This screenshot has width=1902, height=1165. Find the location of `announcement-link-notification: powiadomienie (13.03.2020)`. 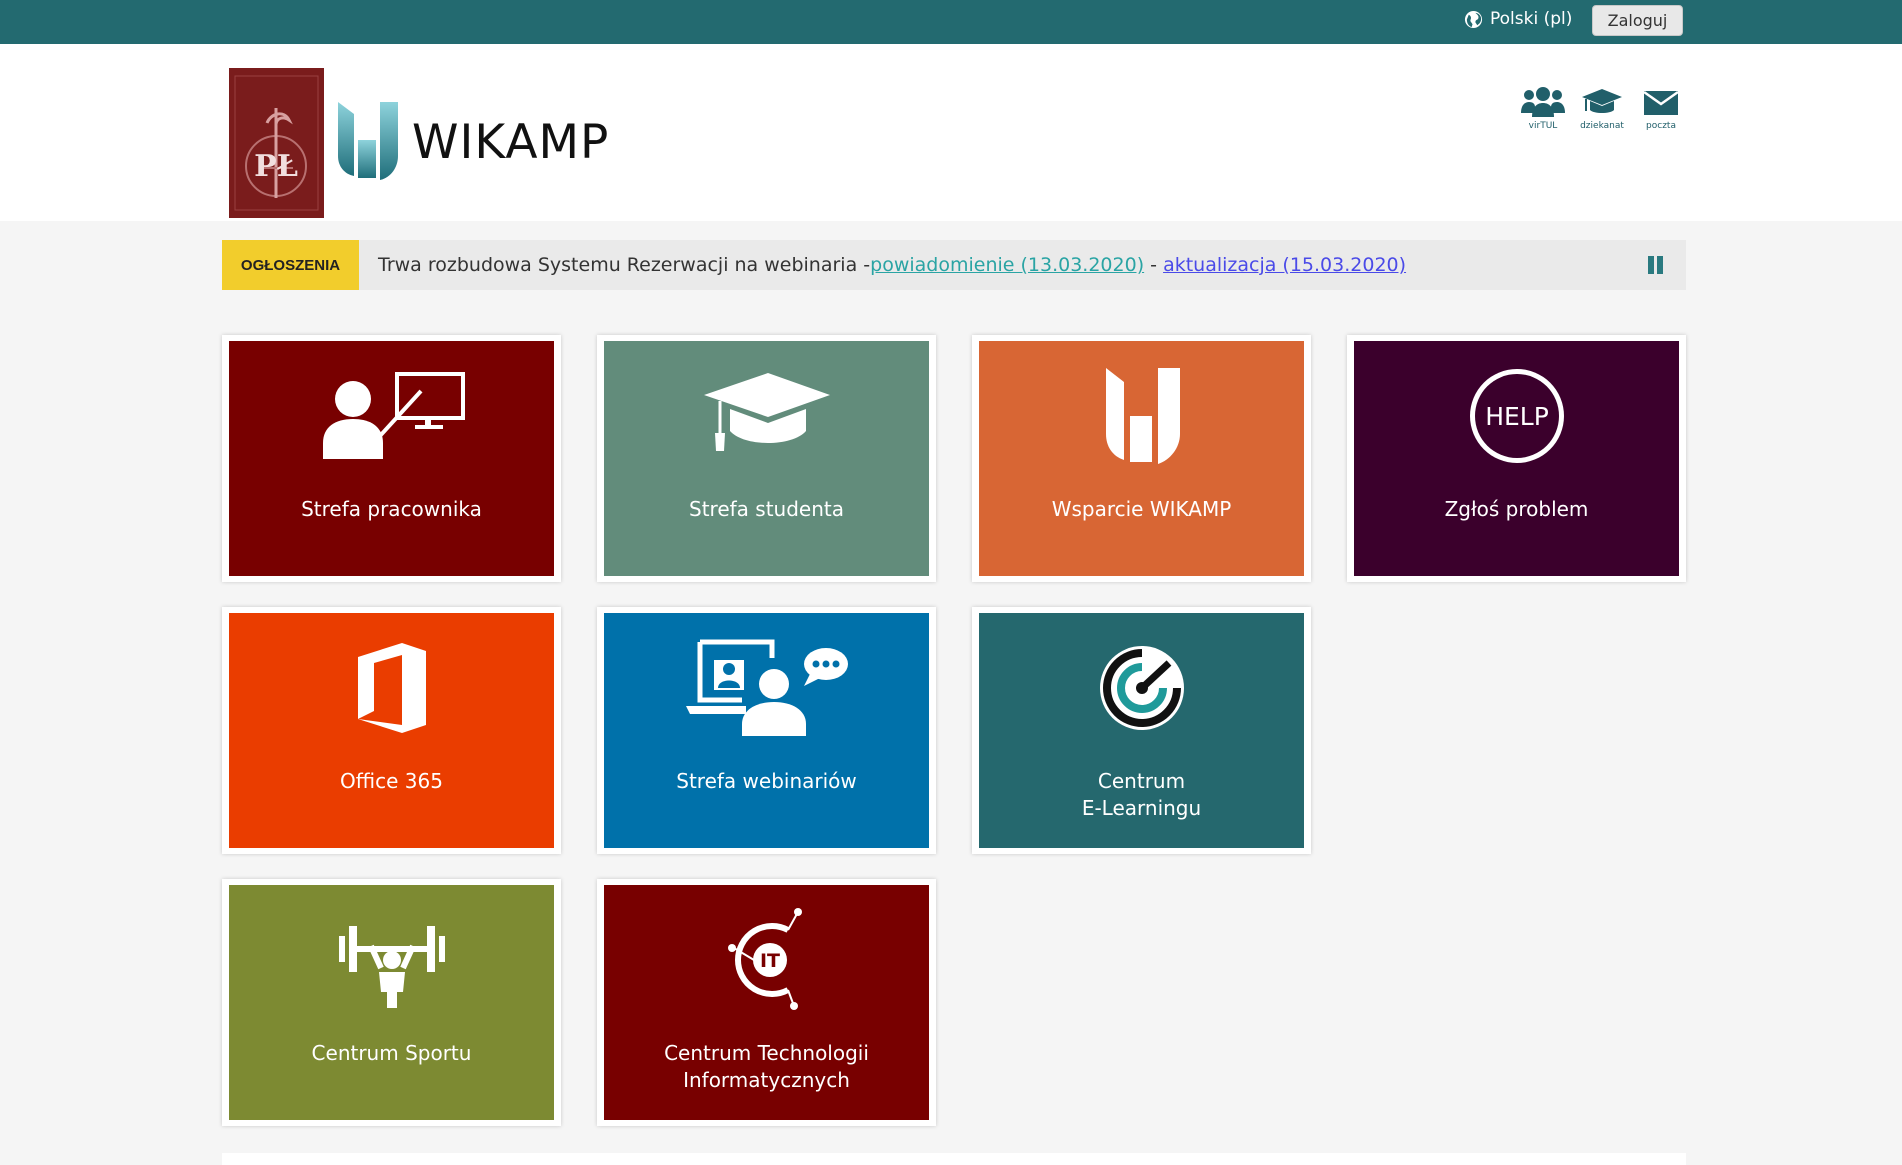

announcement-link-notification: powiadomienie (13.03.2020) is located at coordinates (1007, 265).